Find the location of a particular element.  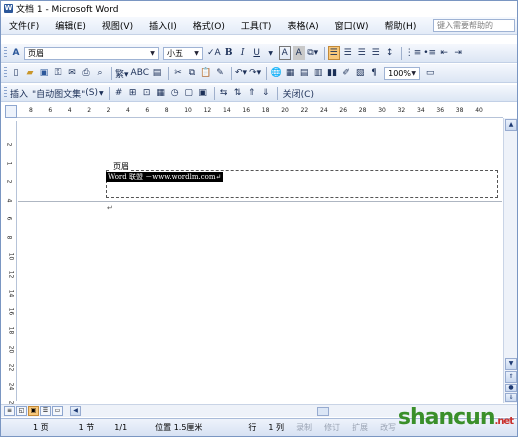

hyperlink-icon: 🌐 is located at coordinates (276, 73).